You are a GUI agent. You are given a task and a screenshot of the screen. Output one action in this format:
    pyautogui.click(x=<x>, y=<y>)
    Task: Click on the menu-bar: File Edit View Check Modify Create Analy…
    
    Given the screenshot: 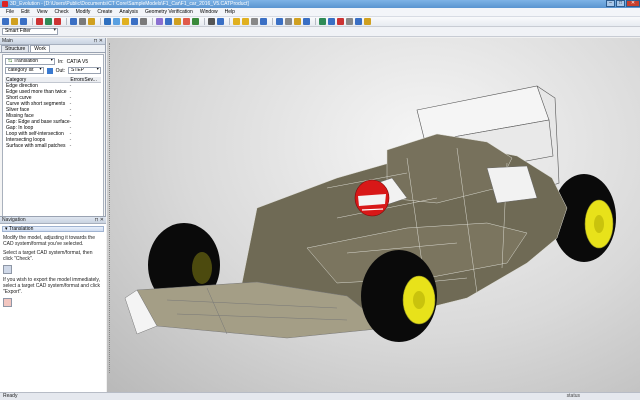 What is the action you would take?
    pyautogui.click(x=320, y=12)
    